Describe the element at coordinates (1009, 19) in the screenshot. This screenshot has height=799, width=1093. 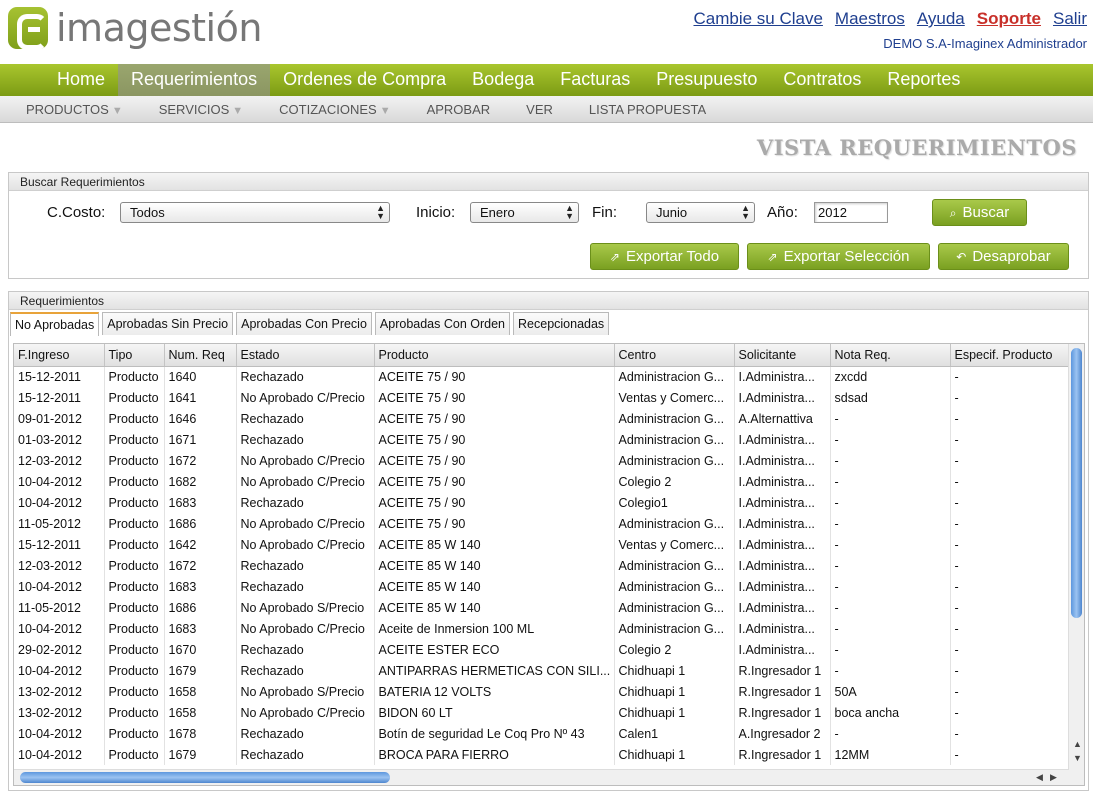
I see `link-soporte: Soporte` at that location.